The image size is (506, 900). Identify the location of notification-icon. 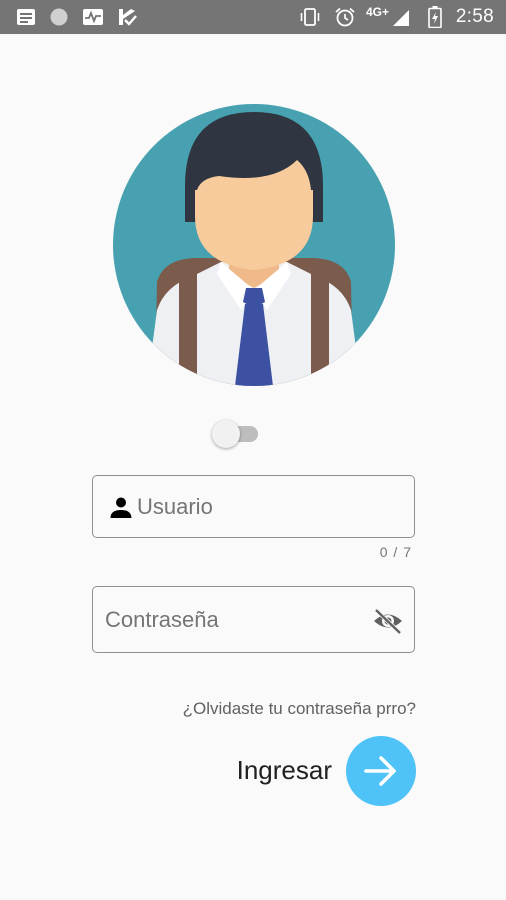
(26, 17).